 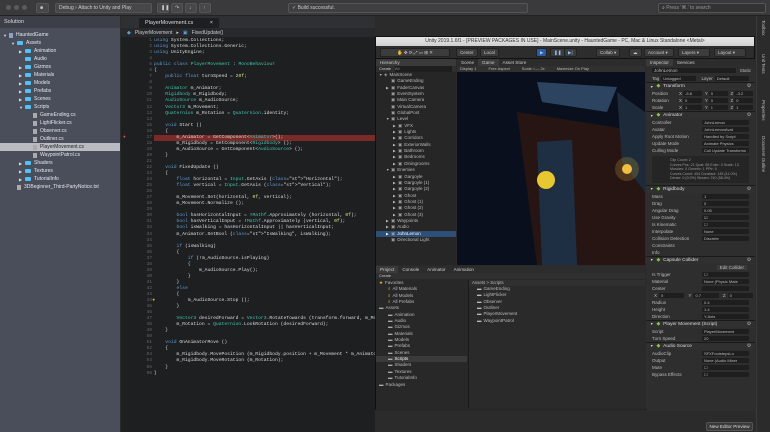 What do you see at coordinates (60, 123) in the screenshot?
I see `solution-item: LightFlicker.cs` at bounding box center [60, 123].